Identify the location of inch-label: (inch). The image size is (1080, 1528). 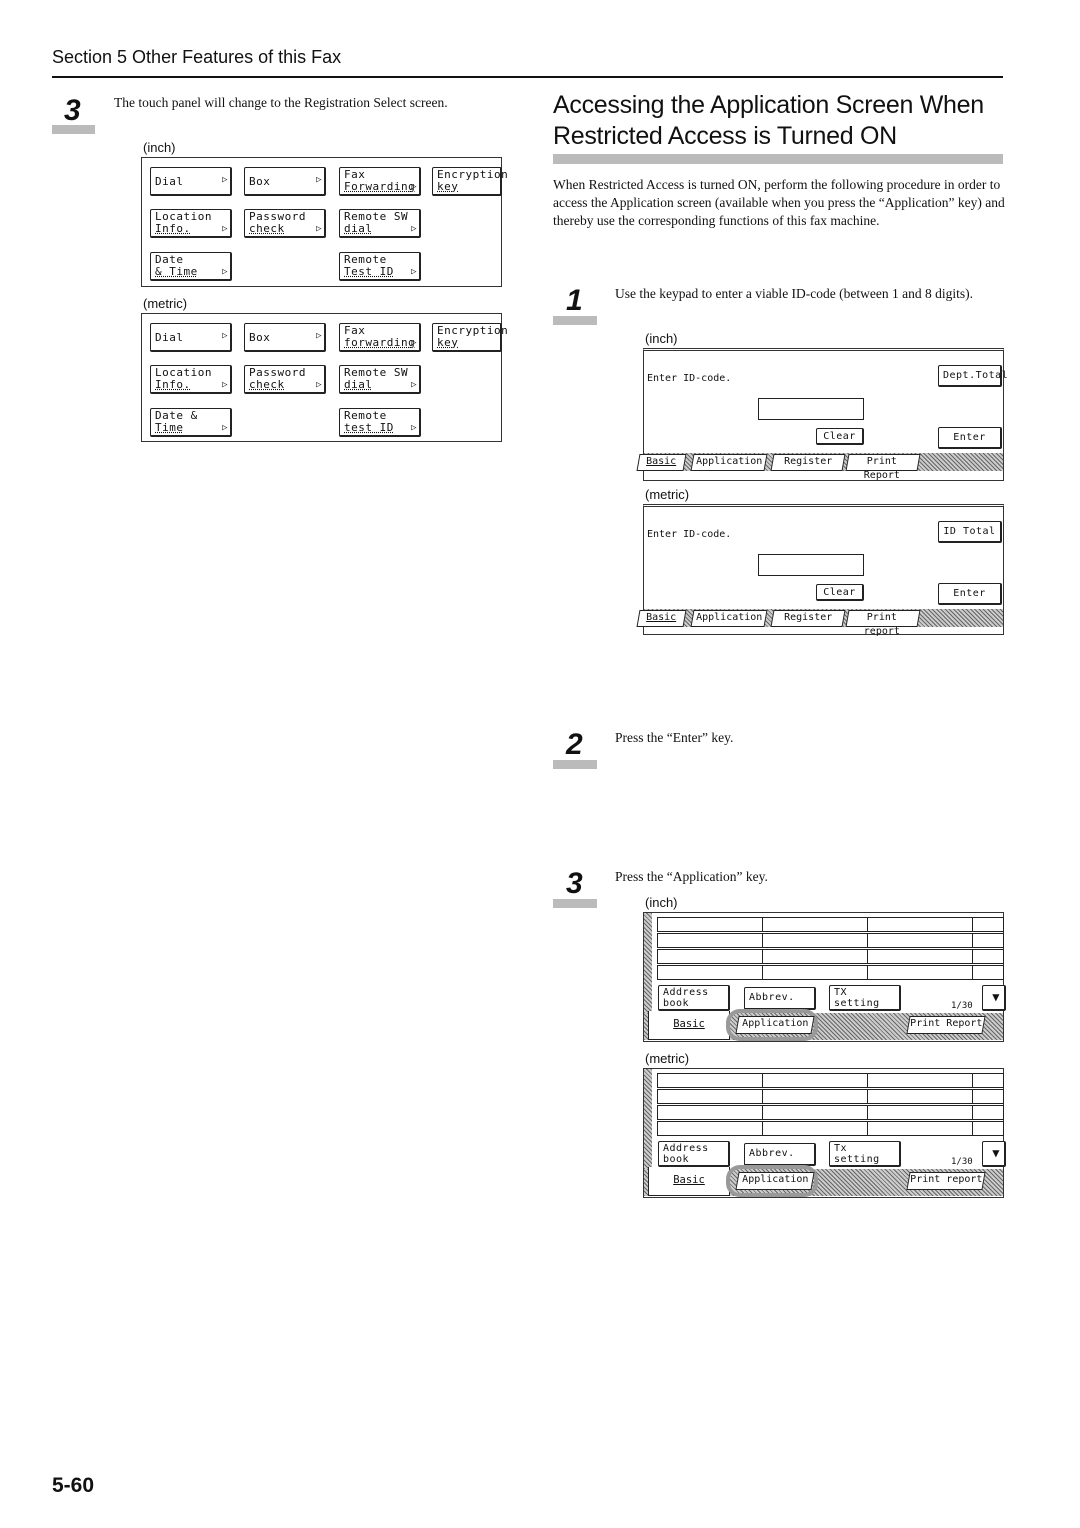
(661, 902).